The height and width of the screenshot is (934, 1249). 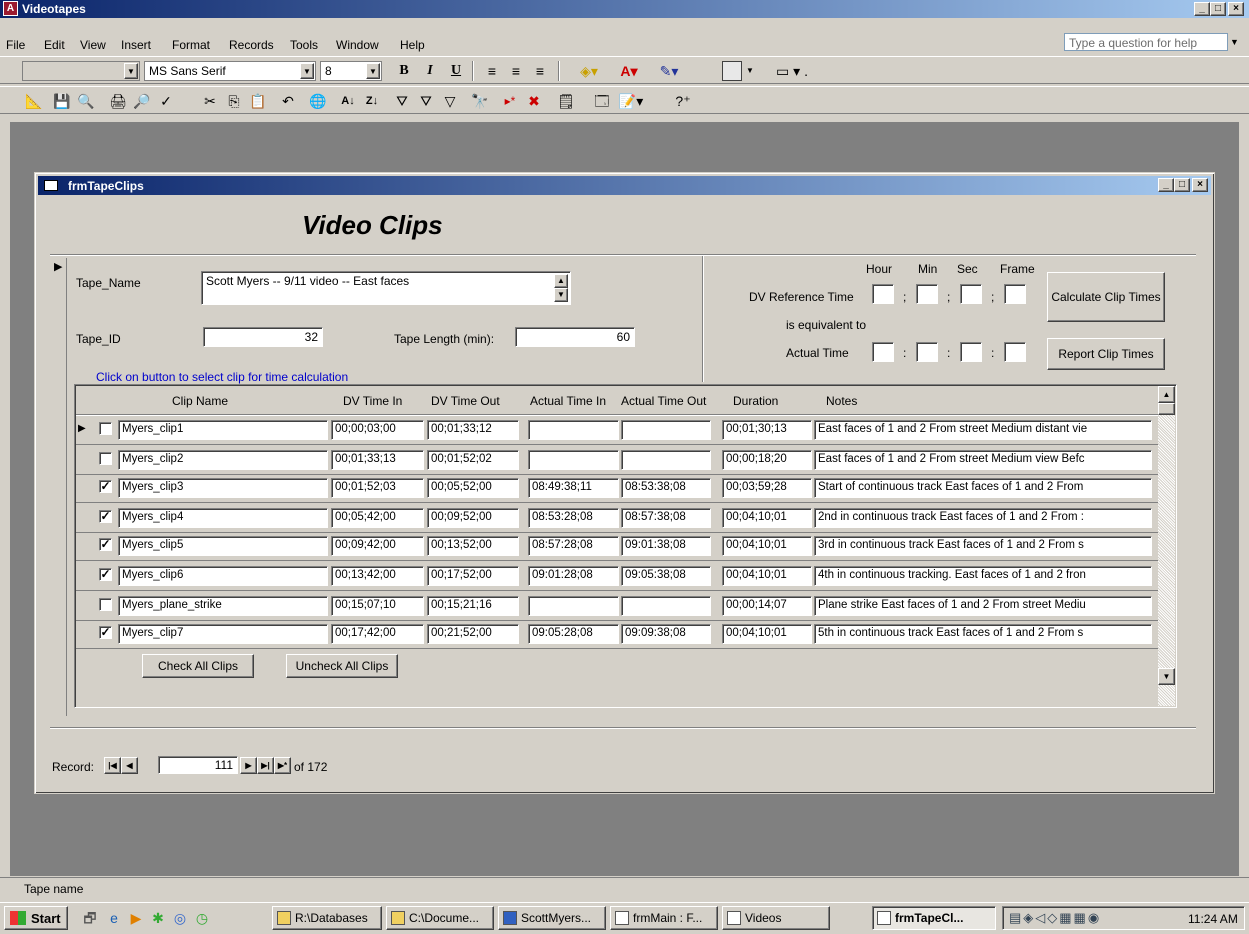 I want to click on delete-record-icon: ✖, so click(x=534, y=101).